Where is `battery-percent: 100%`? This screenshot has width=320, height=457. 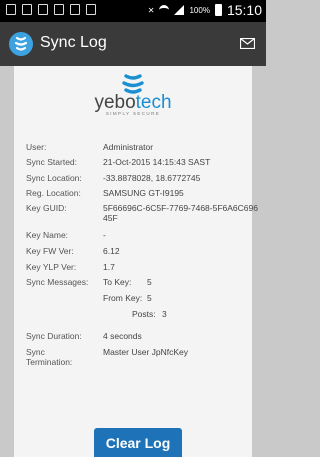 battery-percent: 100% is located at coordinates (199, 10).